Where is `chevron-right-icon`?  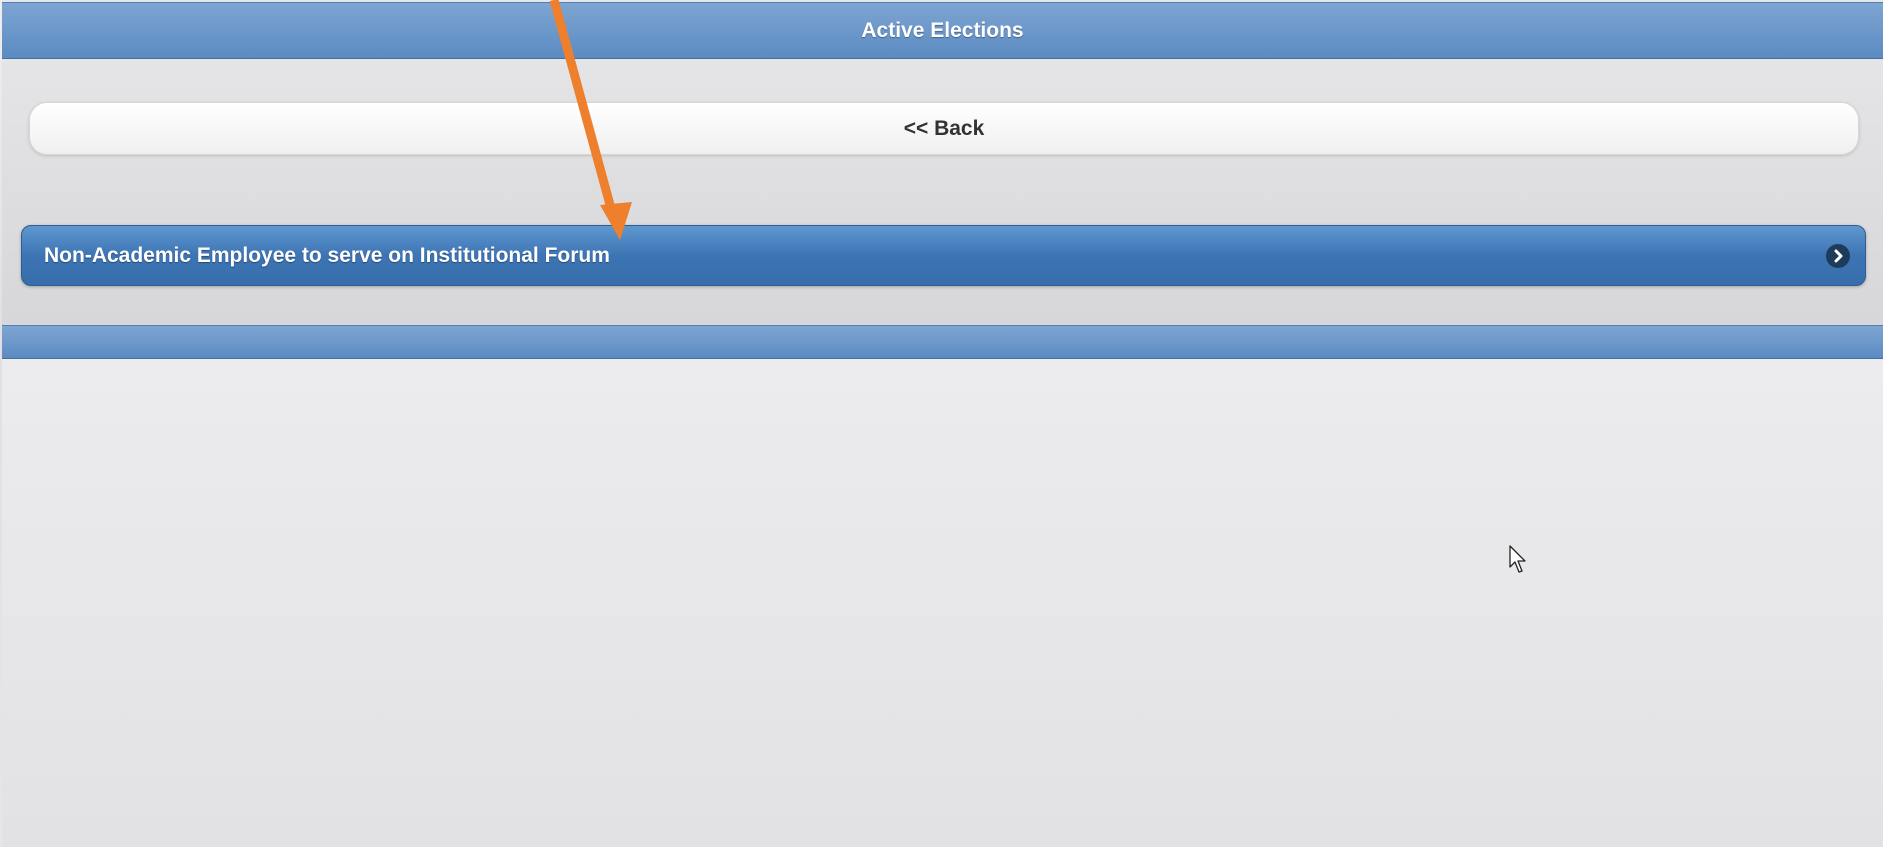 chevron-right-icon is located at coordinates (1838, 255).